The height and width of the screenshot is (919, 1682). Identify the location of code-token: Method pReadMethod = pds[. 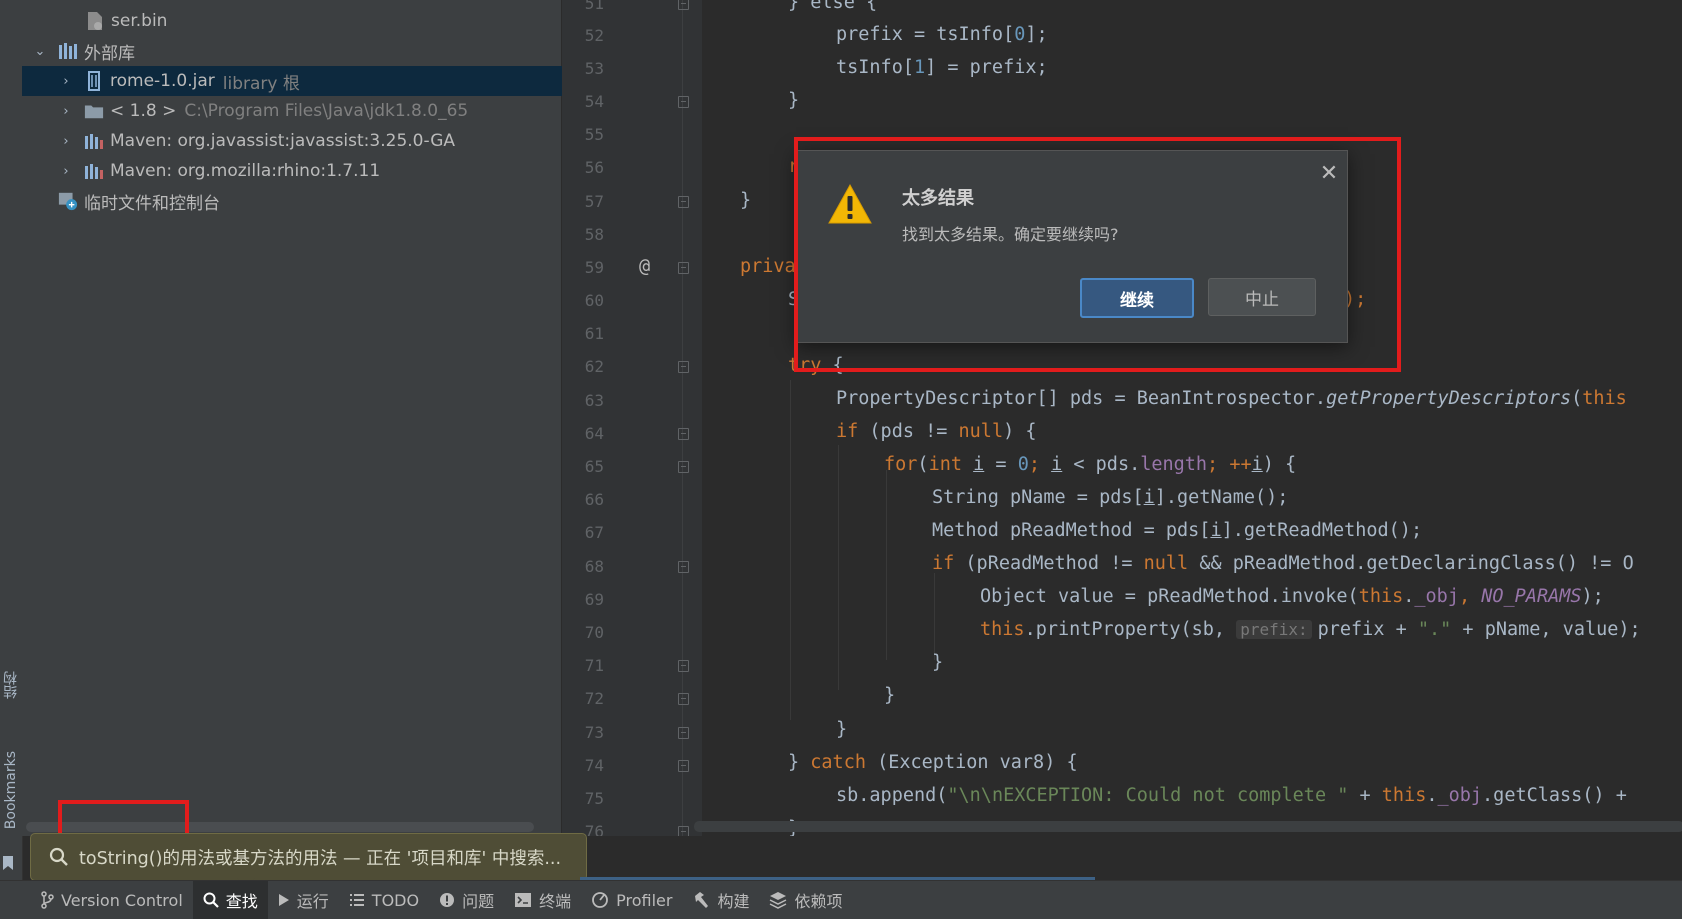
(1071, 530).